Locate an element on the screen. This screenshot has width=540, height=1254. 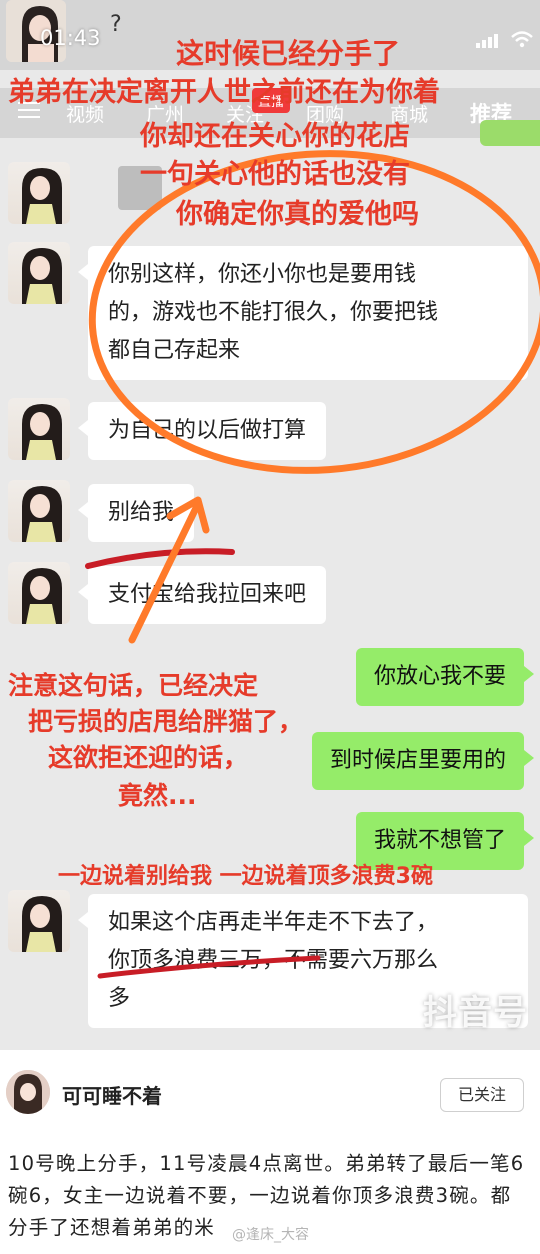
follow-button: 已关注 is located at coordinates (482, 1095).